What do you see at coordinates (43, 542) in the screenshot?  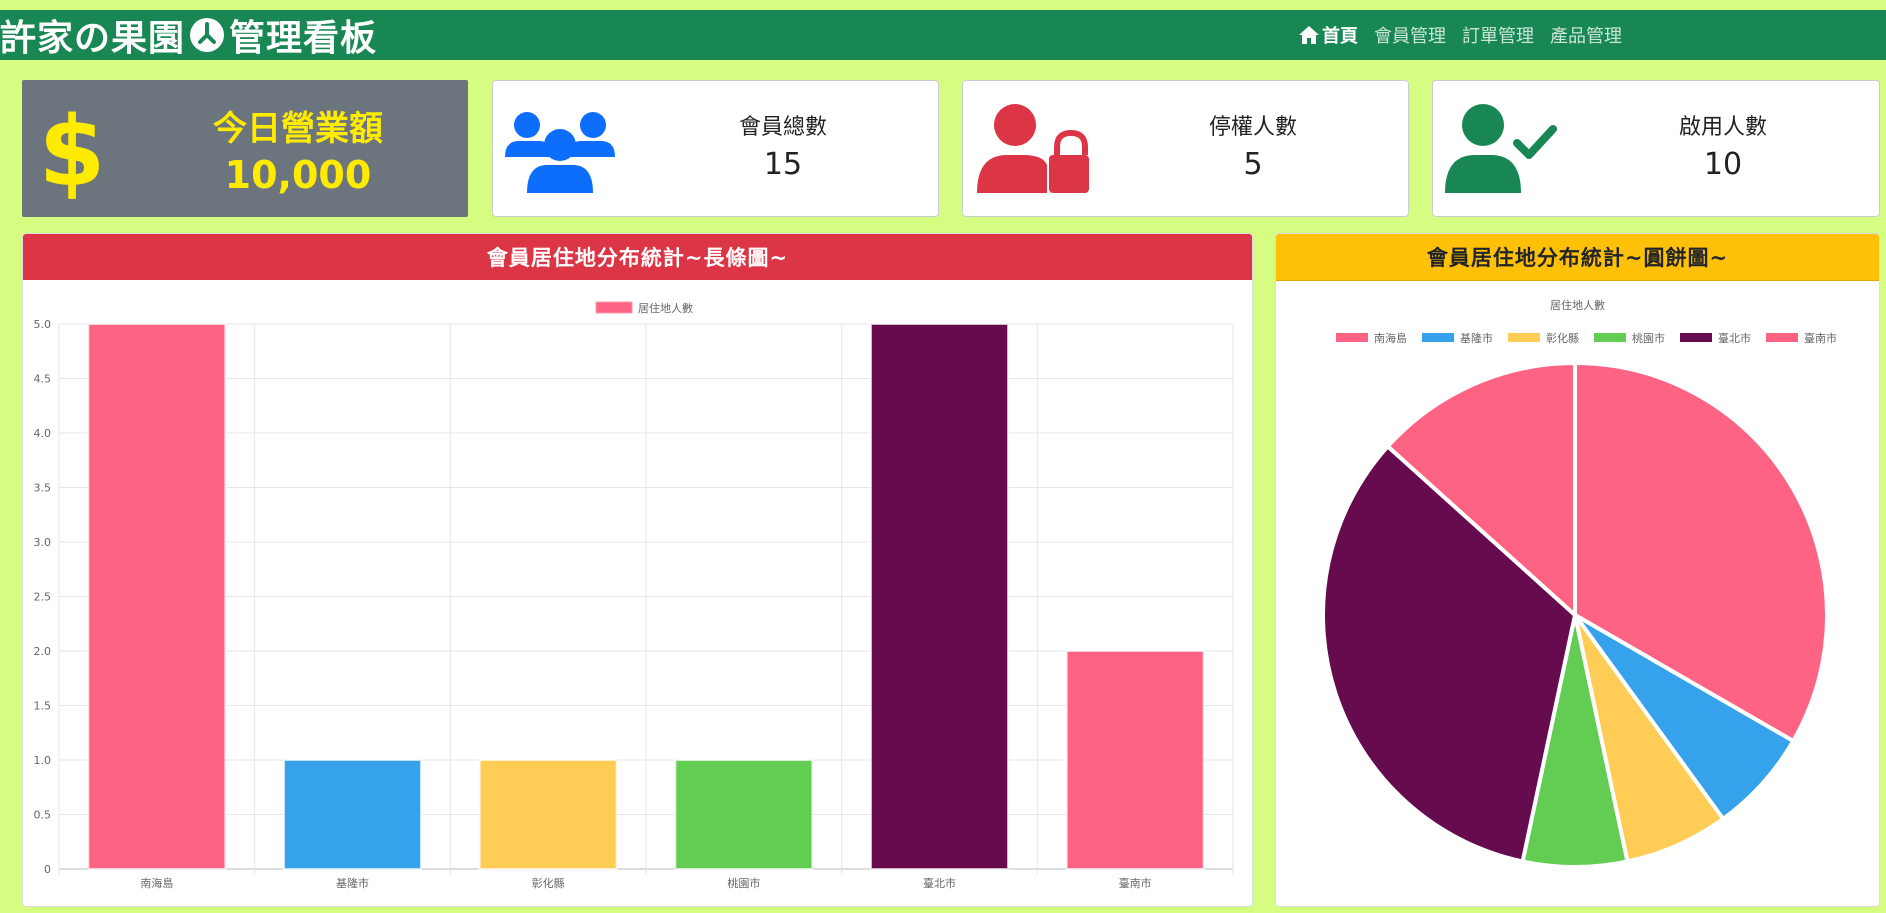 I see `y-tick-label: 3.0` at bounding box center [43, 542].